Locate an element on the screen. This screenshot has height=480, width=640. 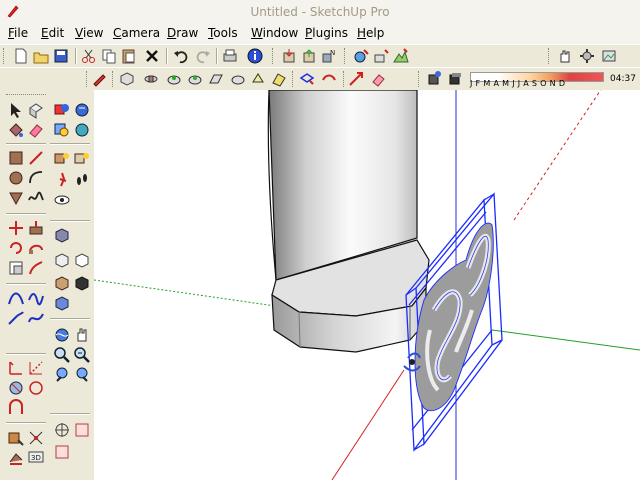
select-arrow-icon is located at coordinates (16, 110).